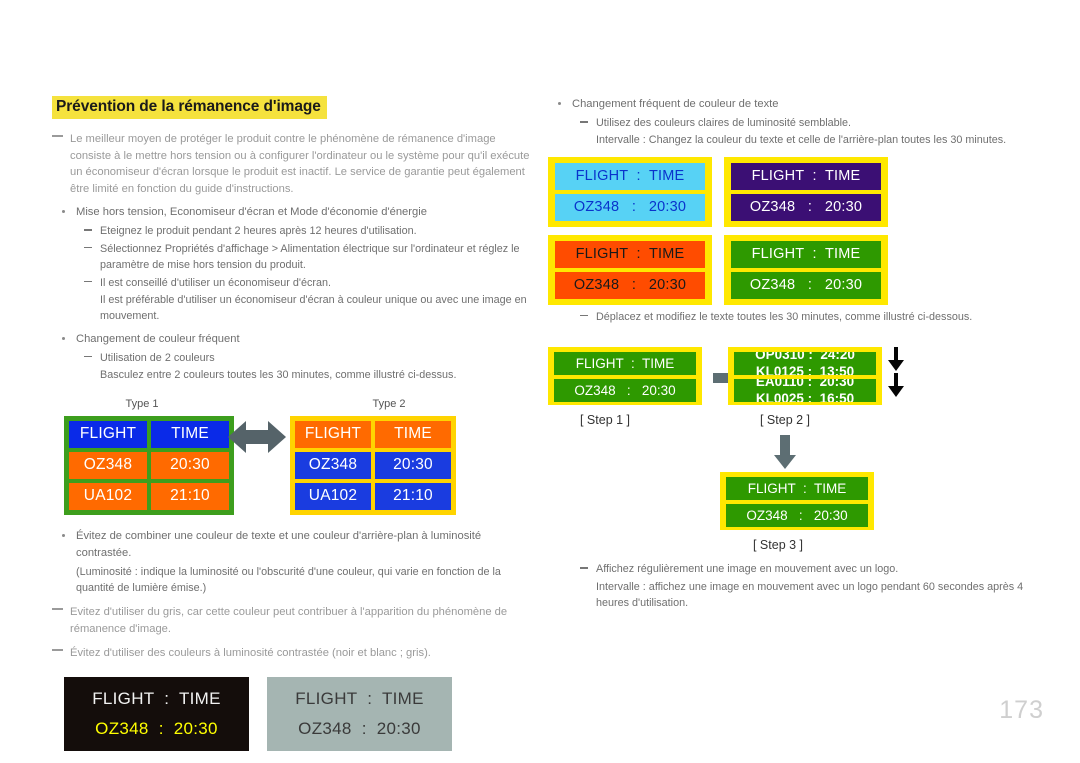  Describe the element at coordinates (333, 496) in the screenshot. I see `flight-board-type2-cell: UA102` at that location.